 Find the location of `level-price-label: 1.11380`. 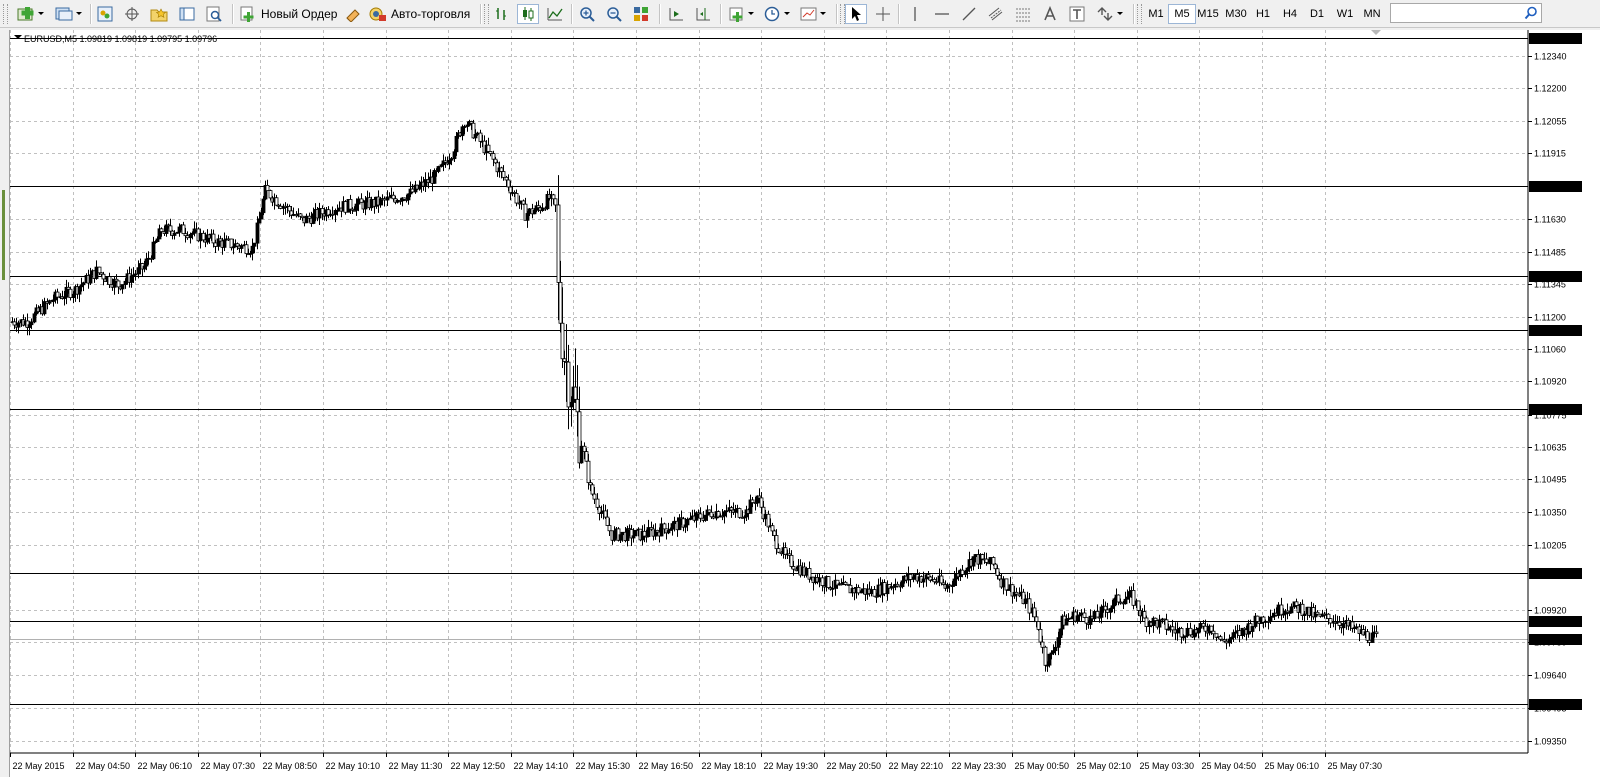

level-price-label: 1.11380 is located at coordinates (1550, 277).